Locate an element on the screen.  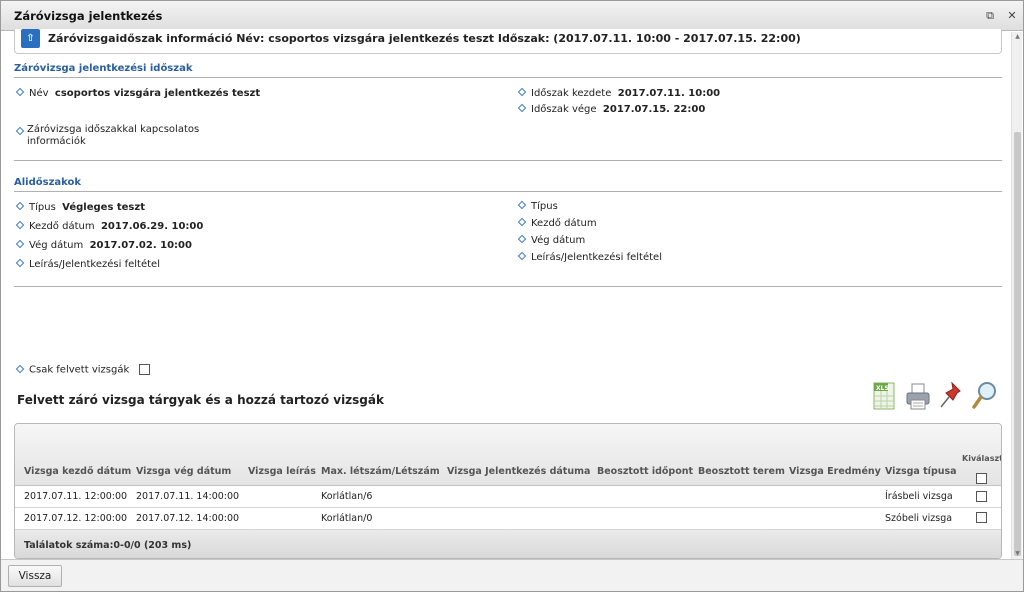
only-enrolled-checkbox is located at coordinates (144, 369).